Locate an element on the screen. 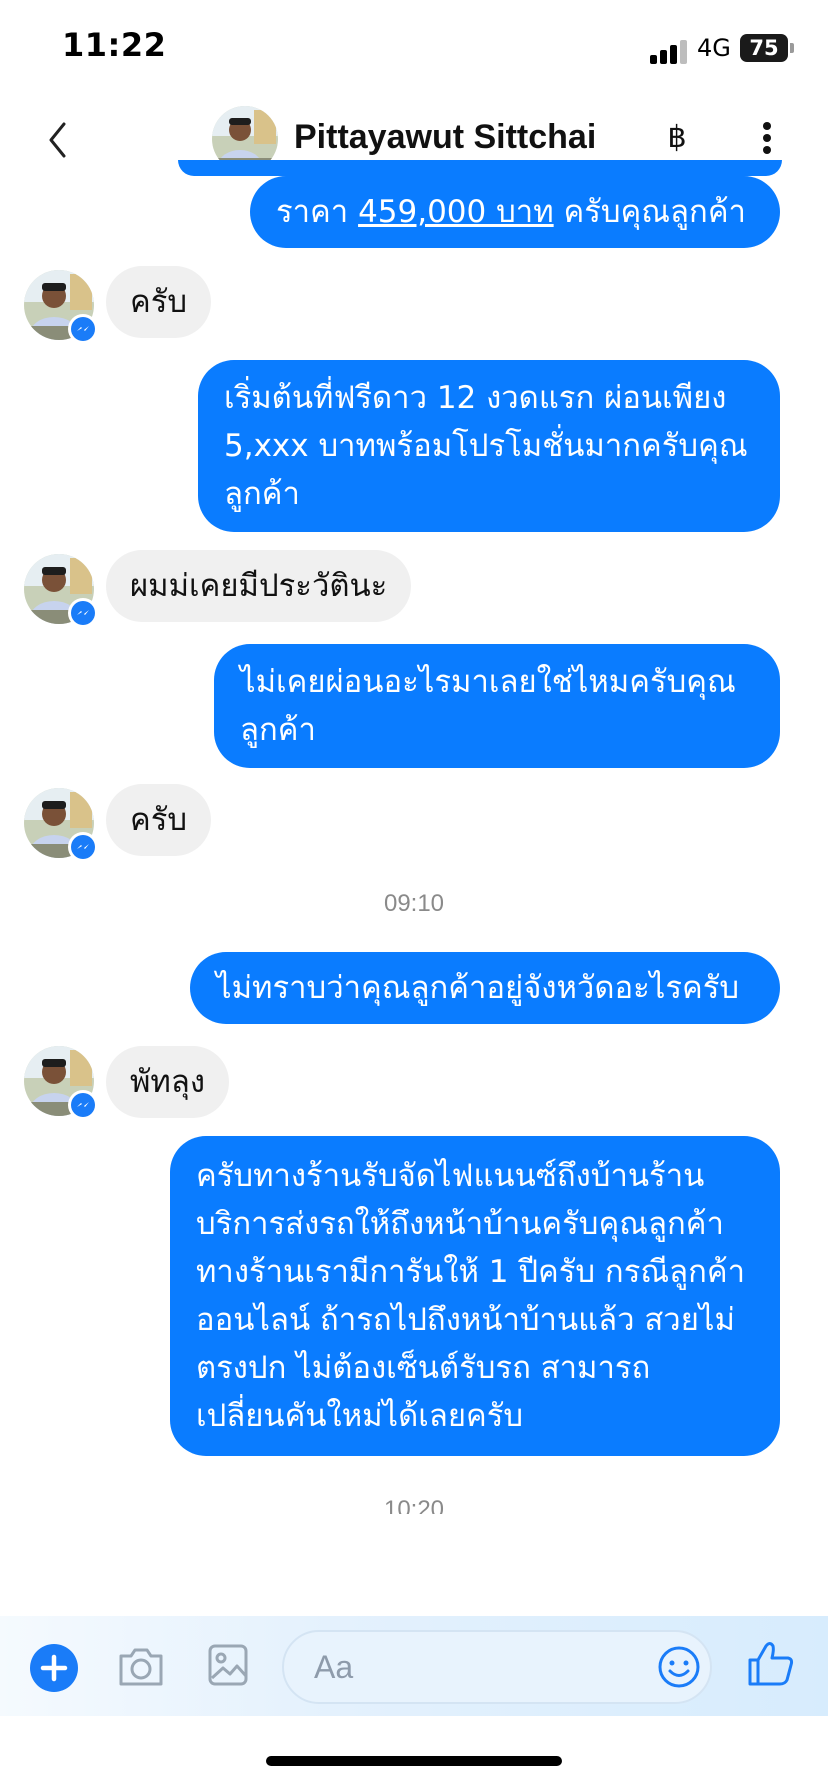 The image size is (828, 1792). image-button is located at coordinates (228, 1665).